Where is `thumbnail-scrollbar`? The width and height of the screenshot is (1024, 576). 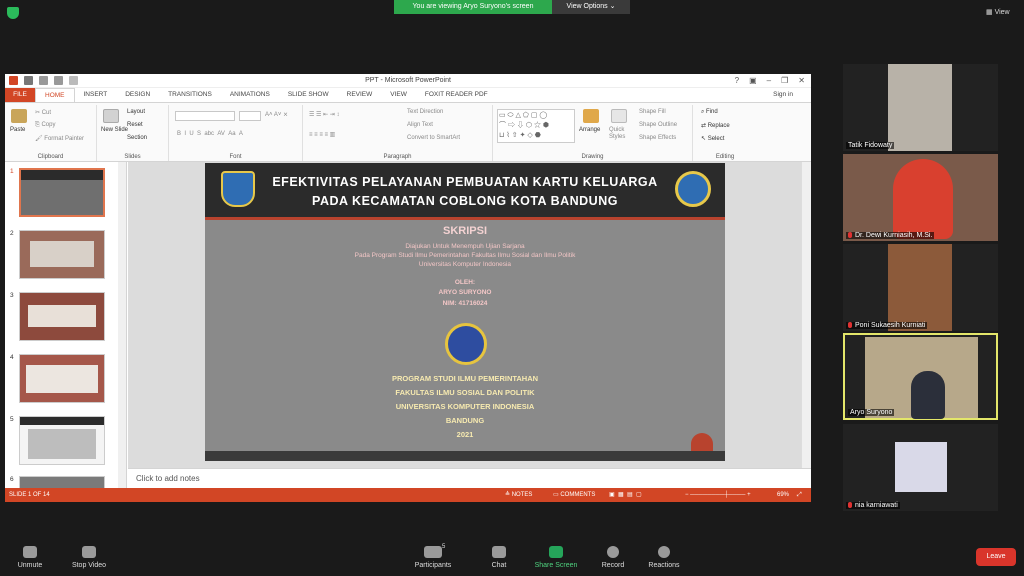
thumbnail-scrollbar is located at coordinates (122, 325).